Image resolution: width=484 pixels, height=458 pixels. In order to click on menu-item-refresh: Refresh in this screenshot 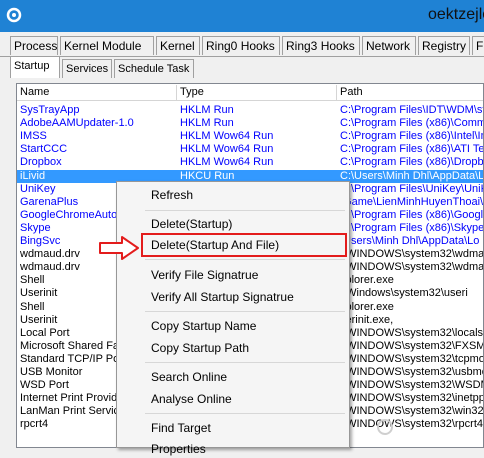, I will do `click(172, 195)`.